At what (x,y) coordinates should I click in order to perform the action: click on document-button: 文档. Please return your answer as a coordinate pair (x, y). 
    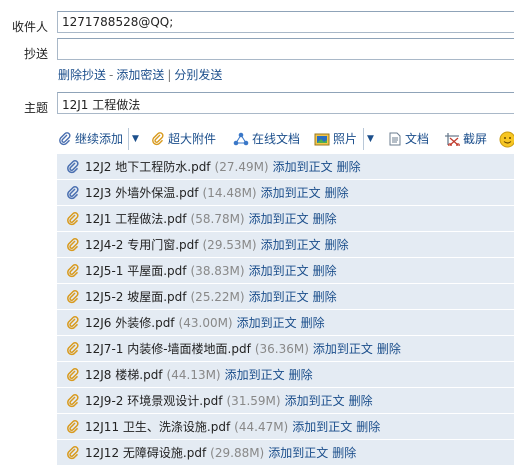
    Looking at the image, I should click on (408, 139).